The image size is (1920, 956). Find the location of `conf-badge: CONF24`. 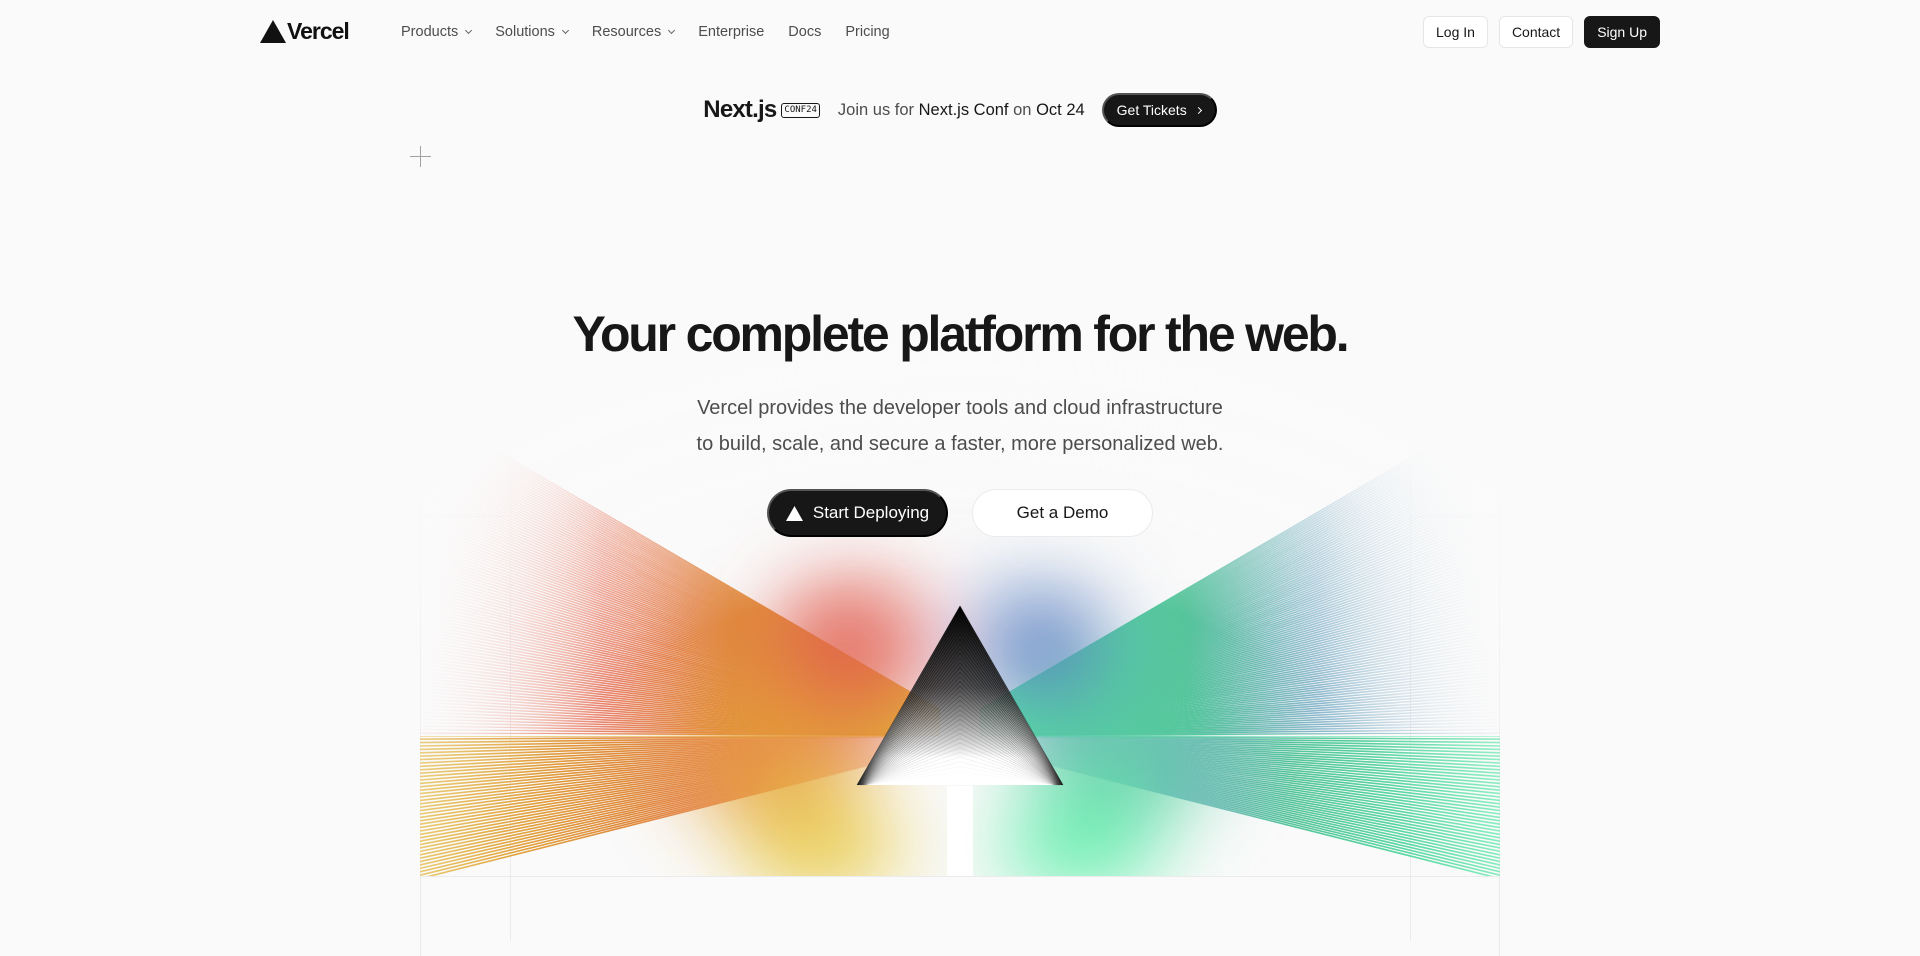

conf-badge: CONF24 is located at coordinates (800, 110).